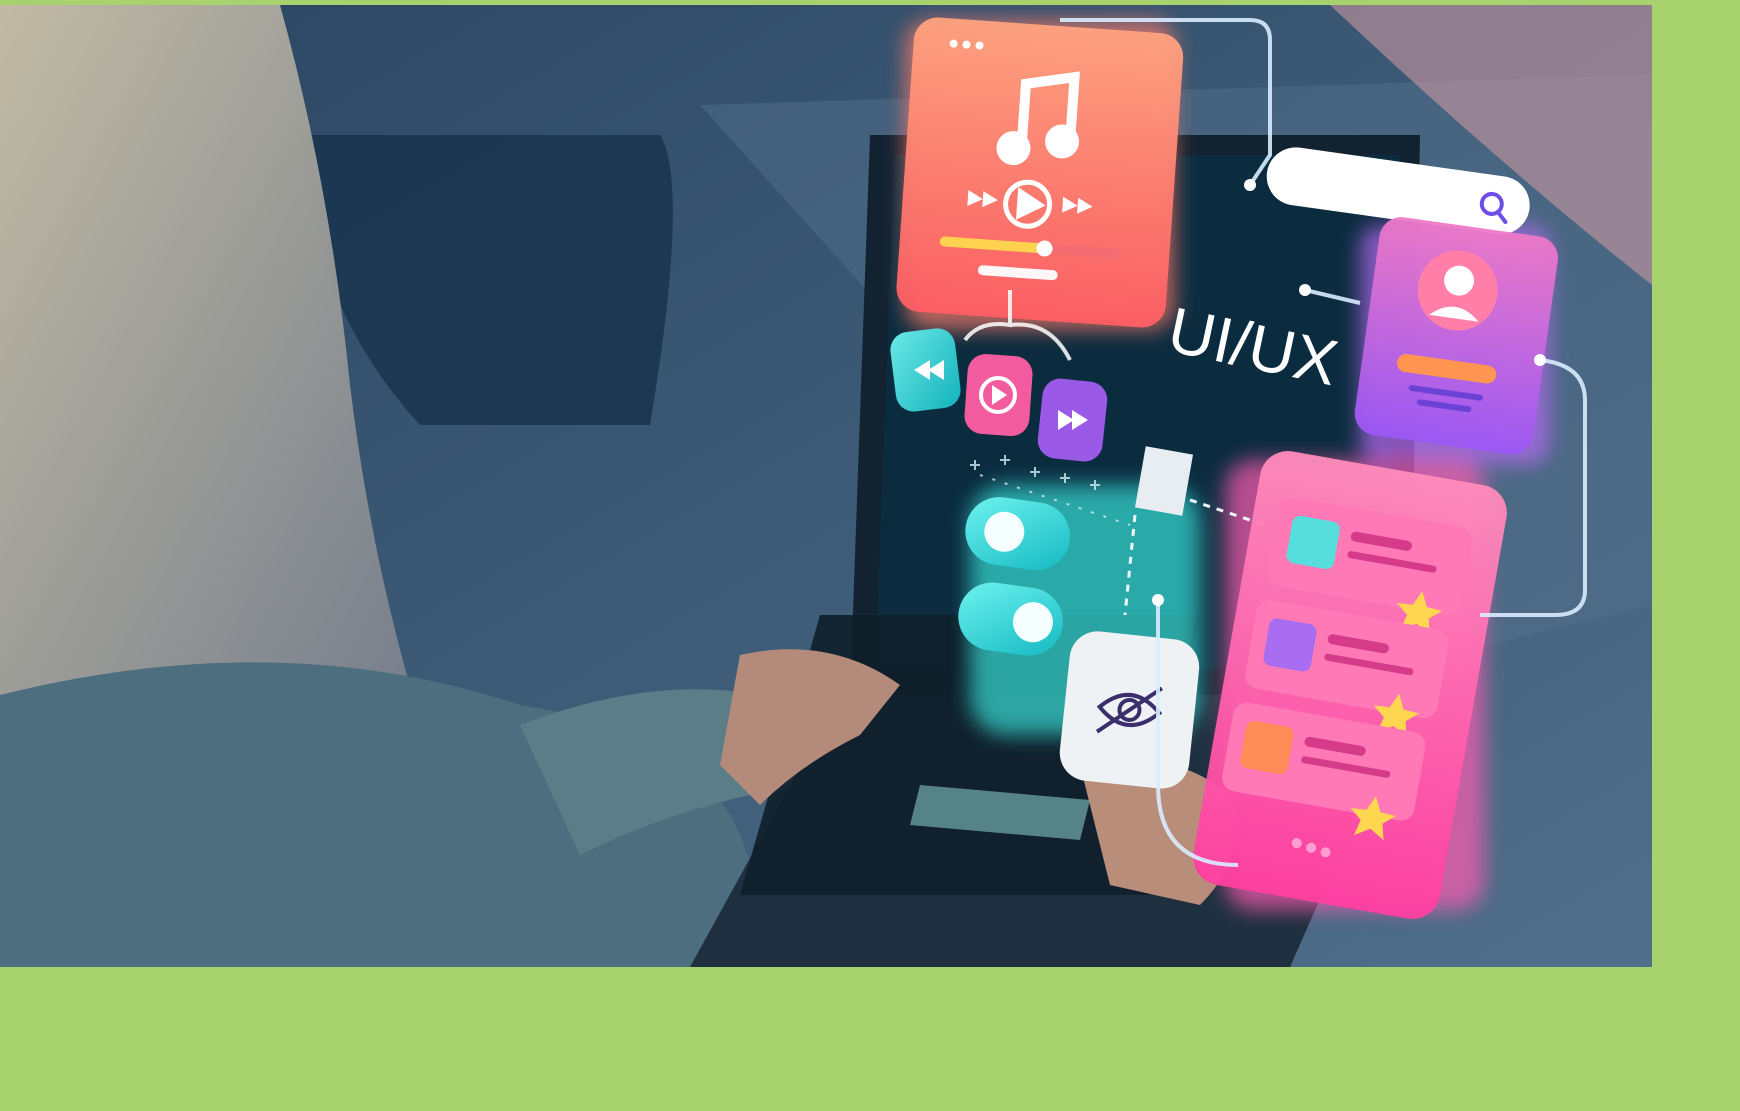 This screenshot has width=1740, height=1111. I want to click on profile-card, so click(1456, 336).